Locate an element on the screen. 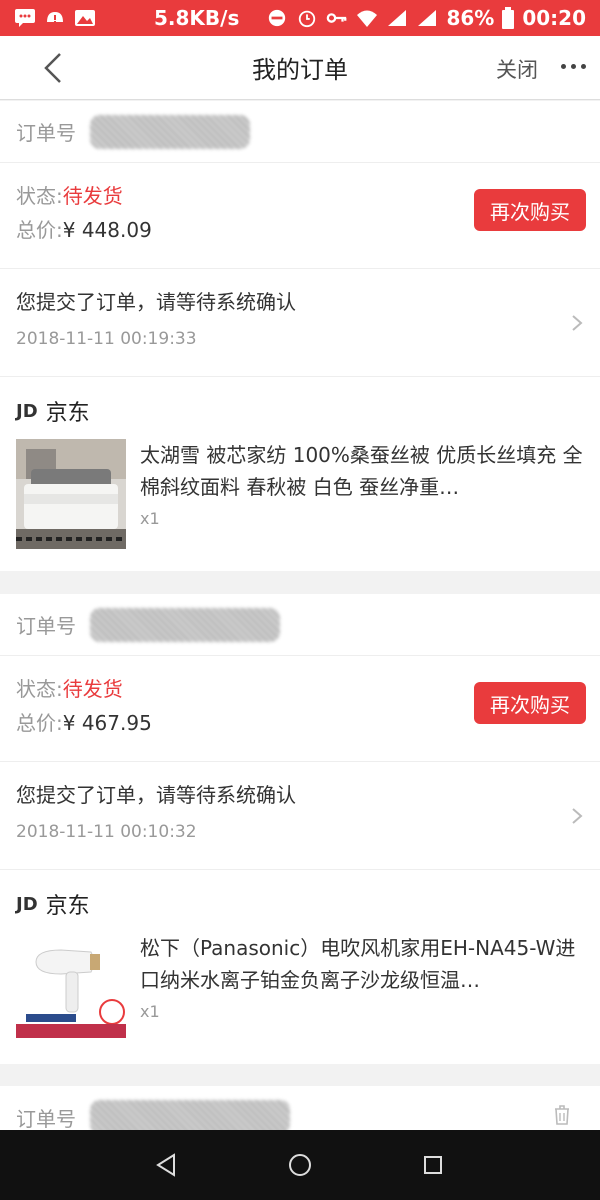  system-navigation-bar is located at coordinates (300, 1165).